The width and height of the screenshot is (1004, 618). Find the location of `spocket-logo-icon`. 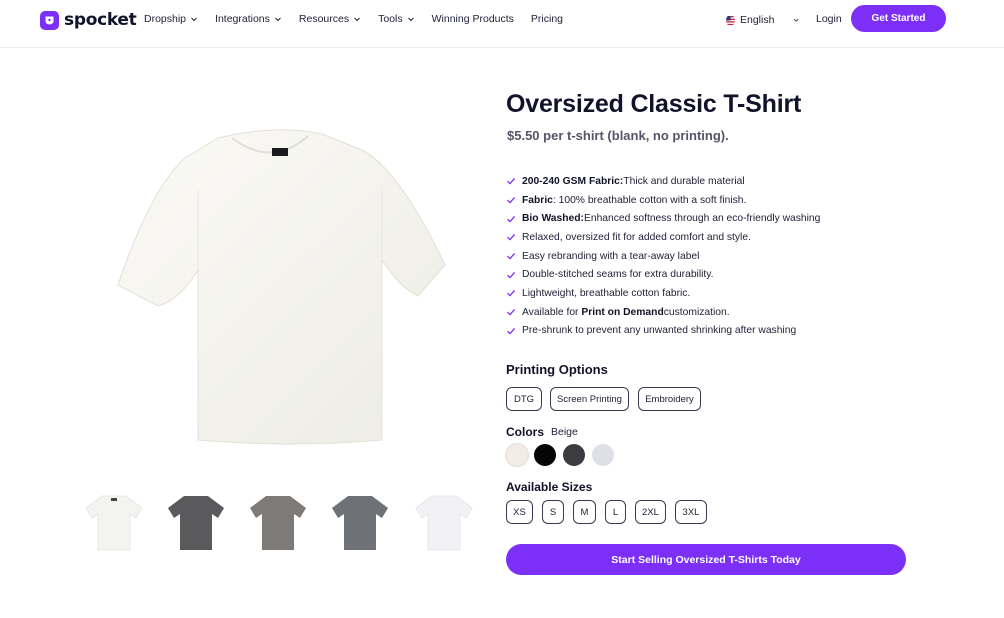

spocket-logo-icon is located at coordinates (49, 20).